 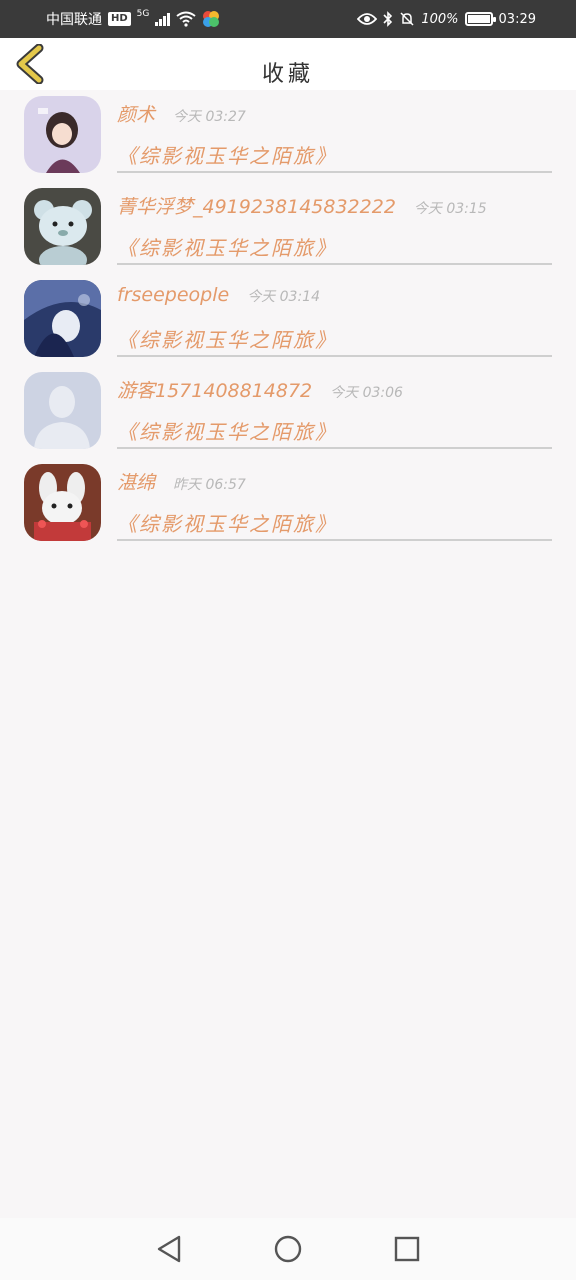 I want to click on timestamp: 今天 03:14, so click(x=283, y=297).